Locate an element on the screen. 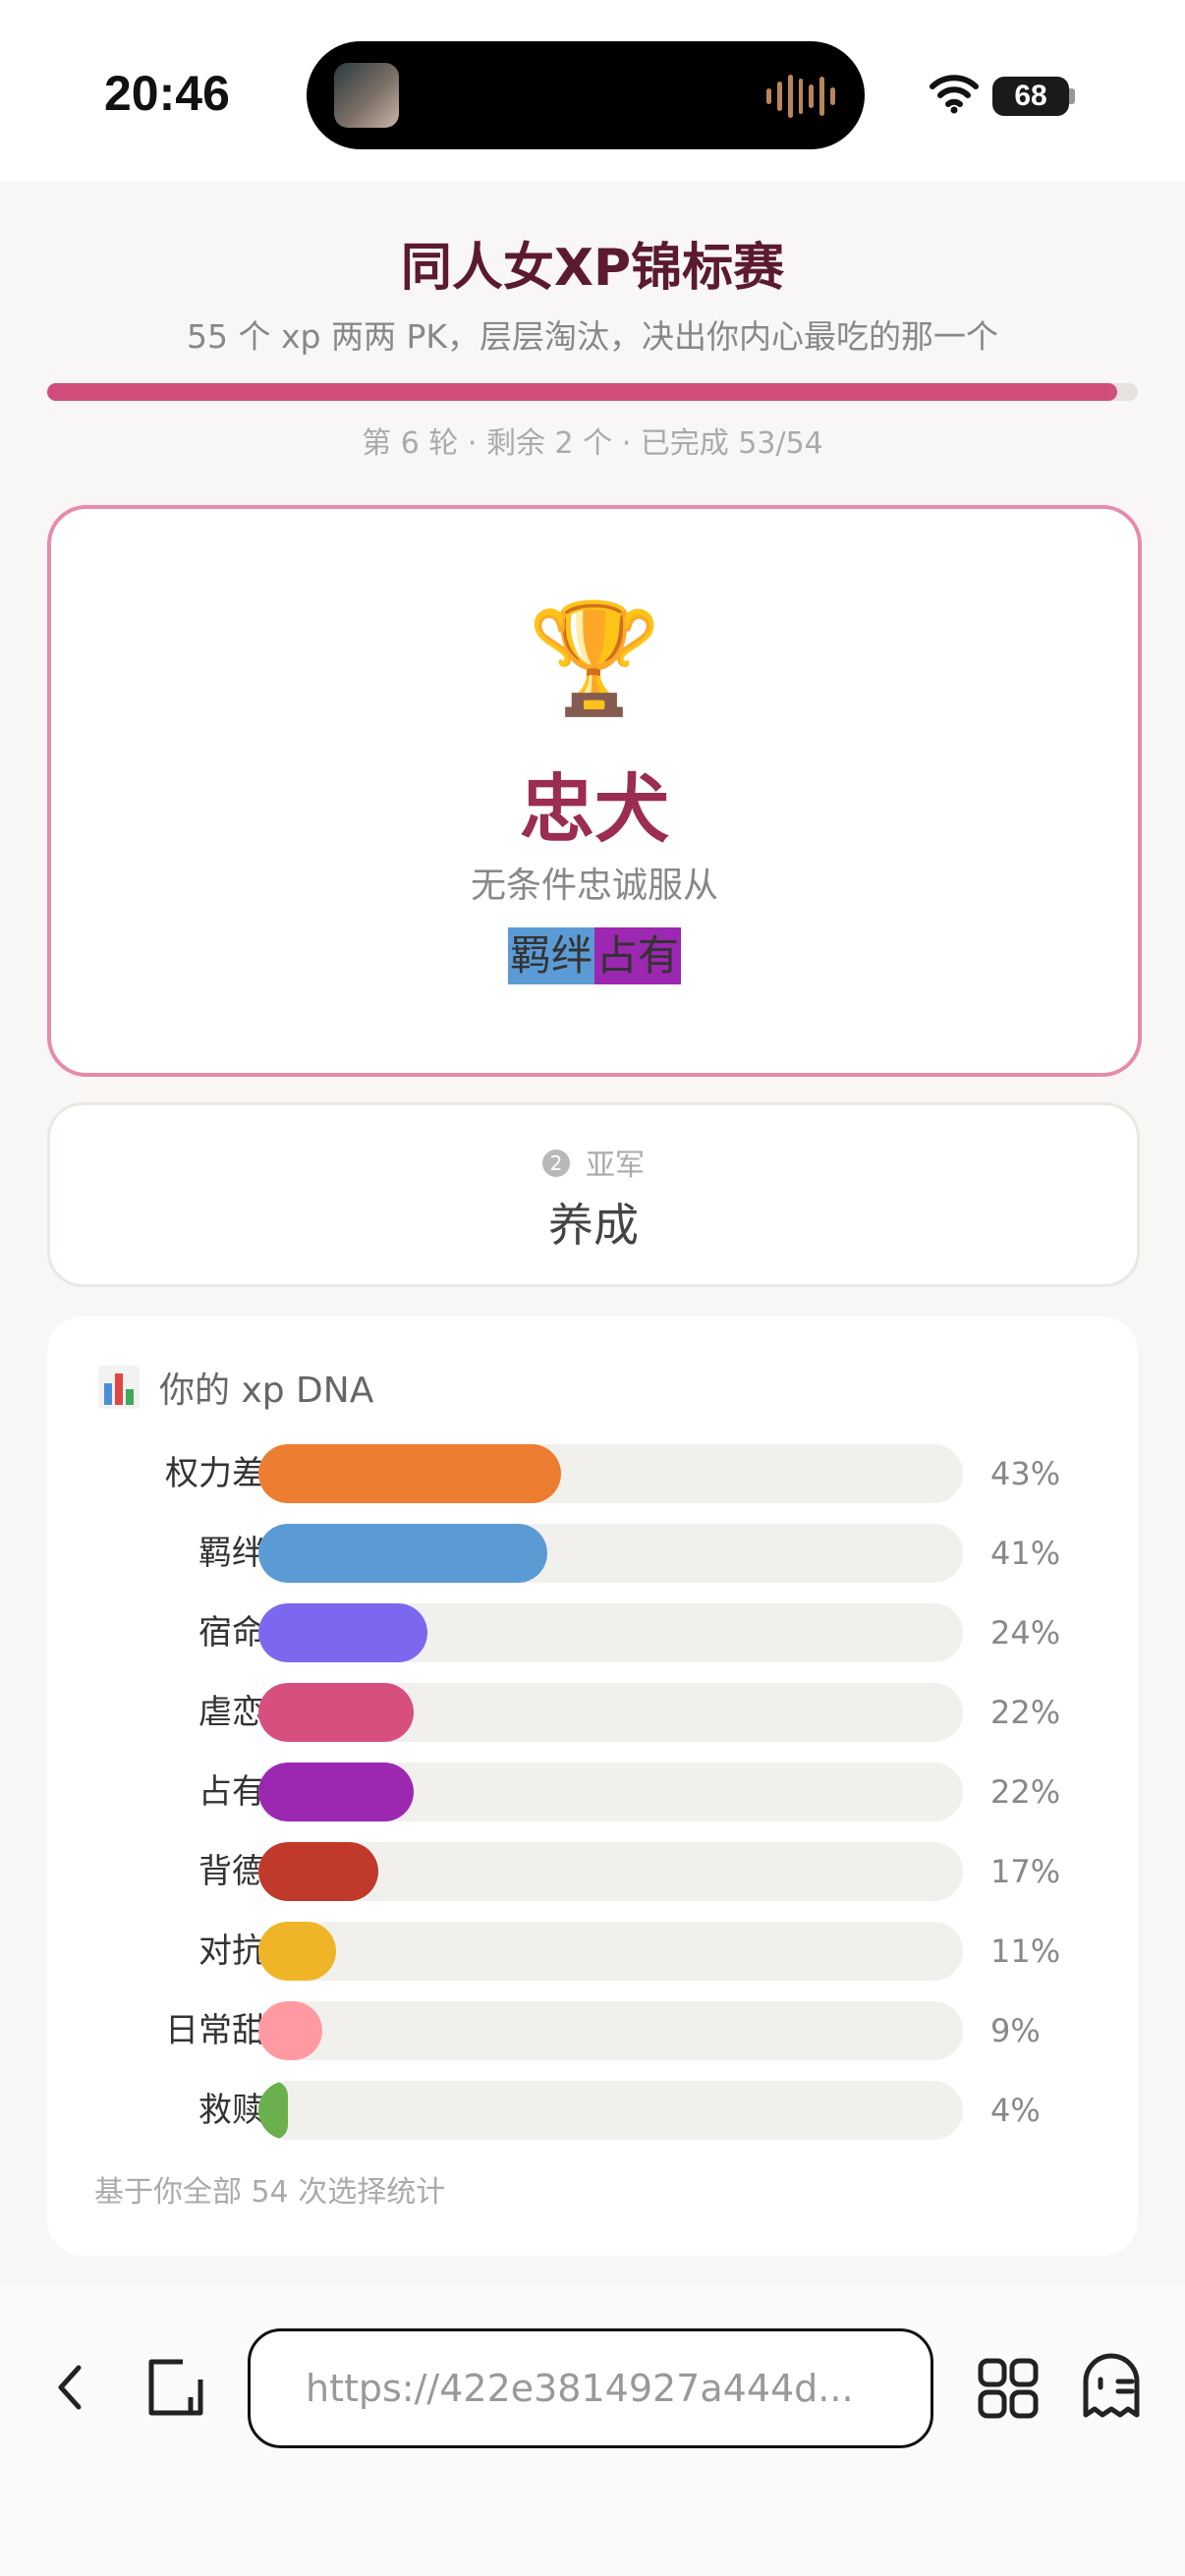 This screenshot has height=2576, width=1185. dna-row-label: 背德 is located at coordinates (232, 1871).